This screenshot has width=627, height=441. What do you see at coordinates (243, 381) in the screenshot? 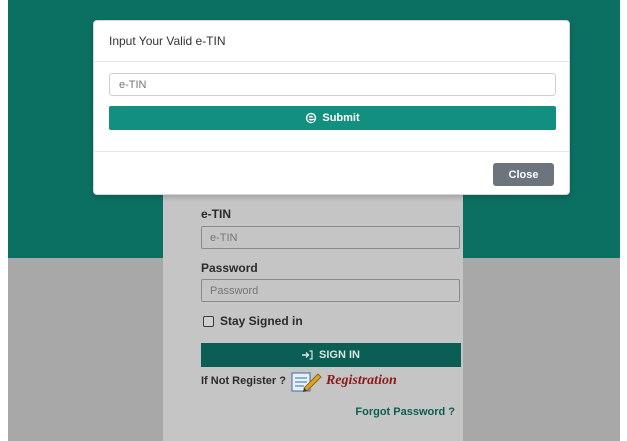
I see `not-registered-text: If Not Register ?` at bounding box center [243, 381].